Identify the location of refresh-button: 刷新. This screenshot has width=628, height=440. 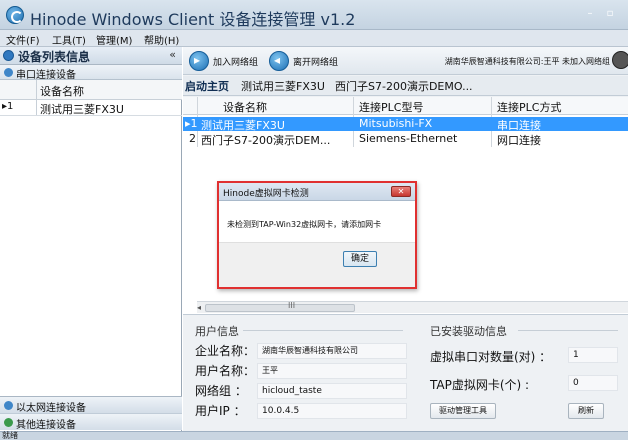
(586, 411).